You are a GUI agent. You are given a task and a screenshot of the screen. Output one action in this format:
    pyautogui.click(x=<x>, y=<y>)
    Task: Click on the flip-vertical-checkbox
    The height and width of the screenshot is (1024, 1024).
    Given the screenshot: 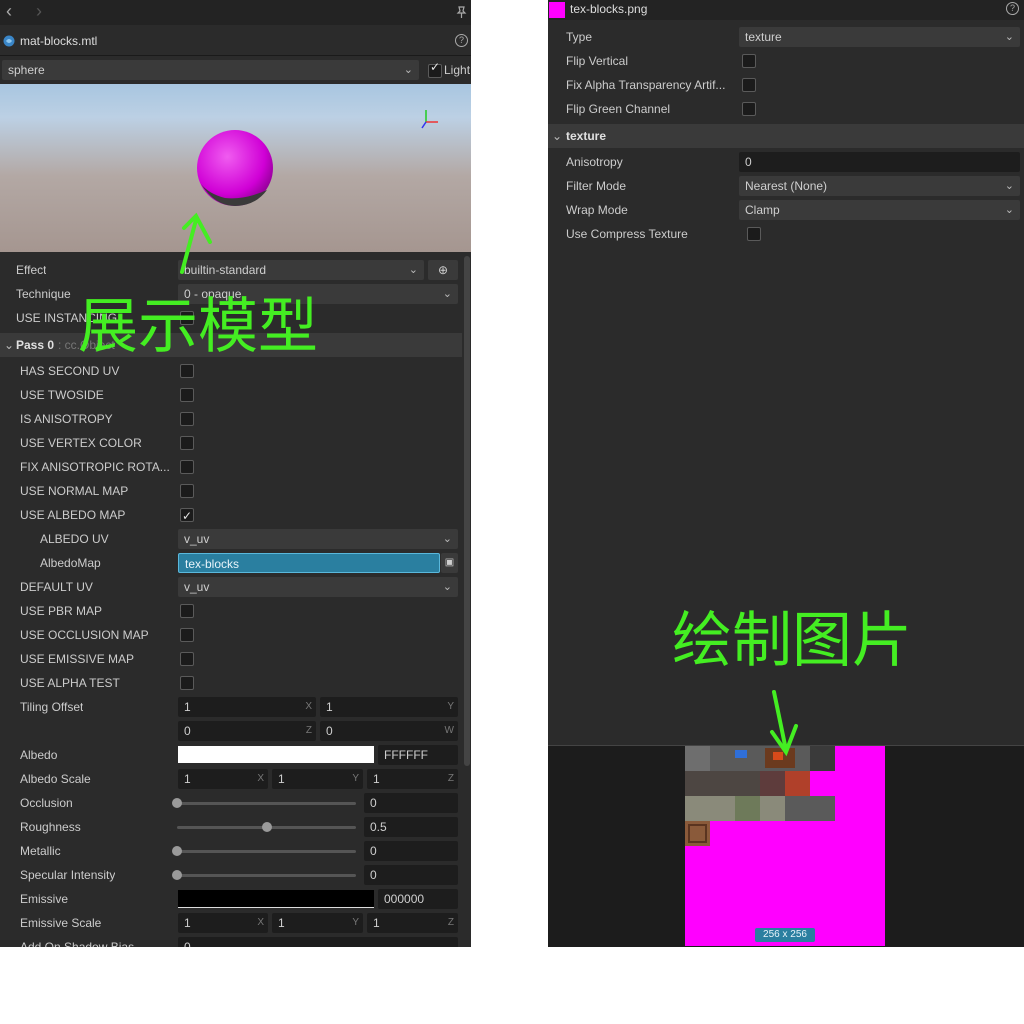 What is the action you would take?
    pyautogui.click(x=749, y=61)
    